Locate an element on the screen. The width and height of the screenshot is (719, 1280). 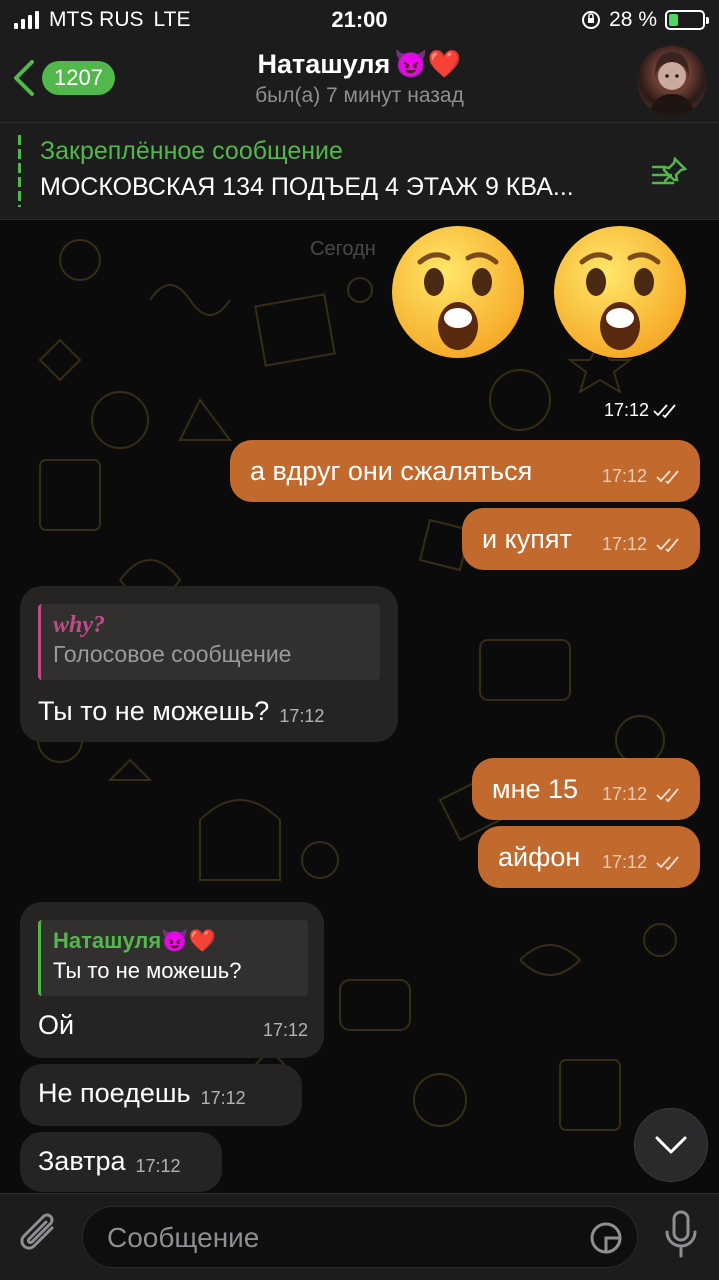
attach-icon is located at coordinates (41, 1237).